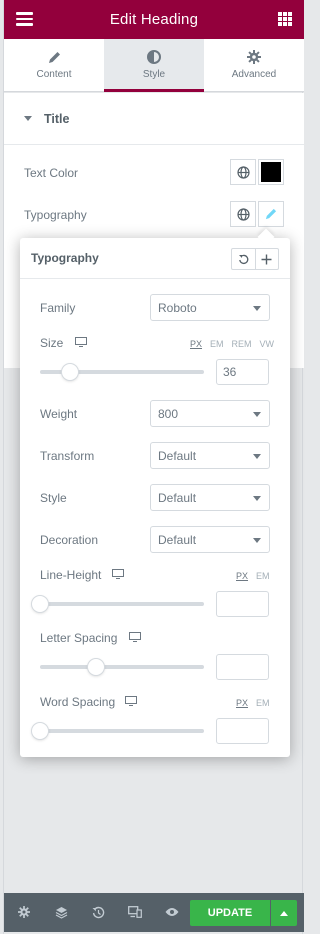 The width and height of the screenshot is (320, 934). Describe the element at coordinates (65, 258) in the screenshot. I see `popover-title: Typography` at that location.